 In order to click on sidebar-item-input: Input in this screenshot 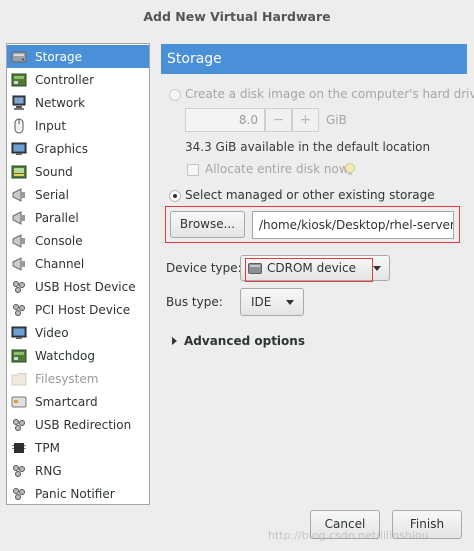, I will do `click(78, 125)`.